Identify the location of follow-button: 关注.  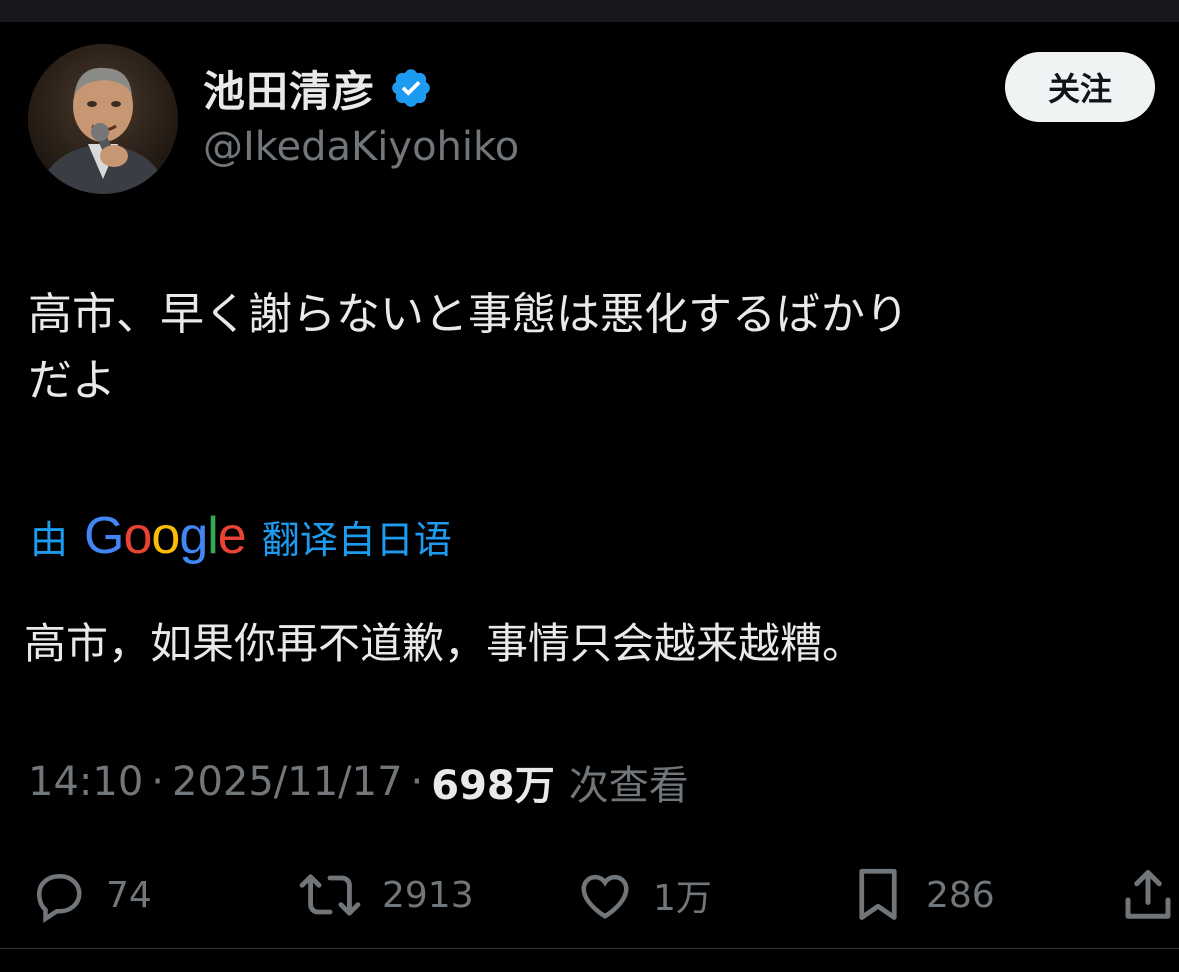
(1080, 87).